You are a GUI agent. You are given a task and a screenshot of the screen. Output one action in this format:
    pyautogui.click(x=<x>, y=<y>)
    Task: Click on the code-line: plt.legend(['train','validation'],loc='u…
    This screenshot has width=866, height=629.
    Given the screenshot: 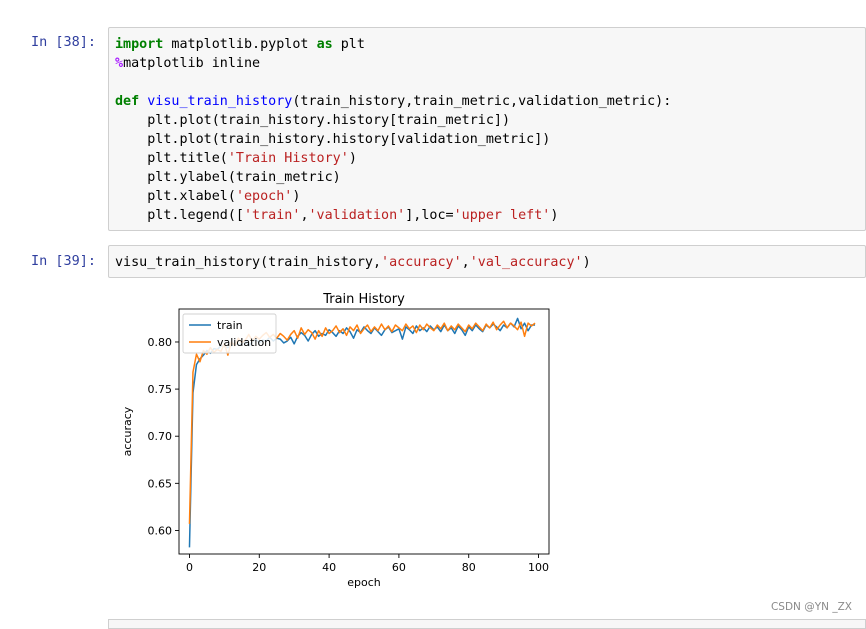 What is the action you would take?
    pyautogui.click(x=393, y=215)
    